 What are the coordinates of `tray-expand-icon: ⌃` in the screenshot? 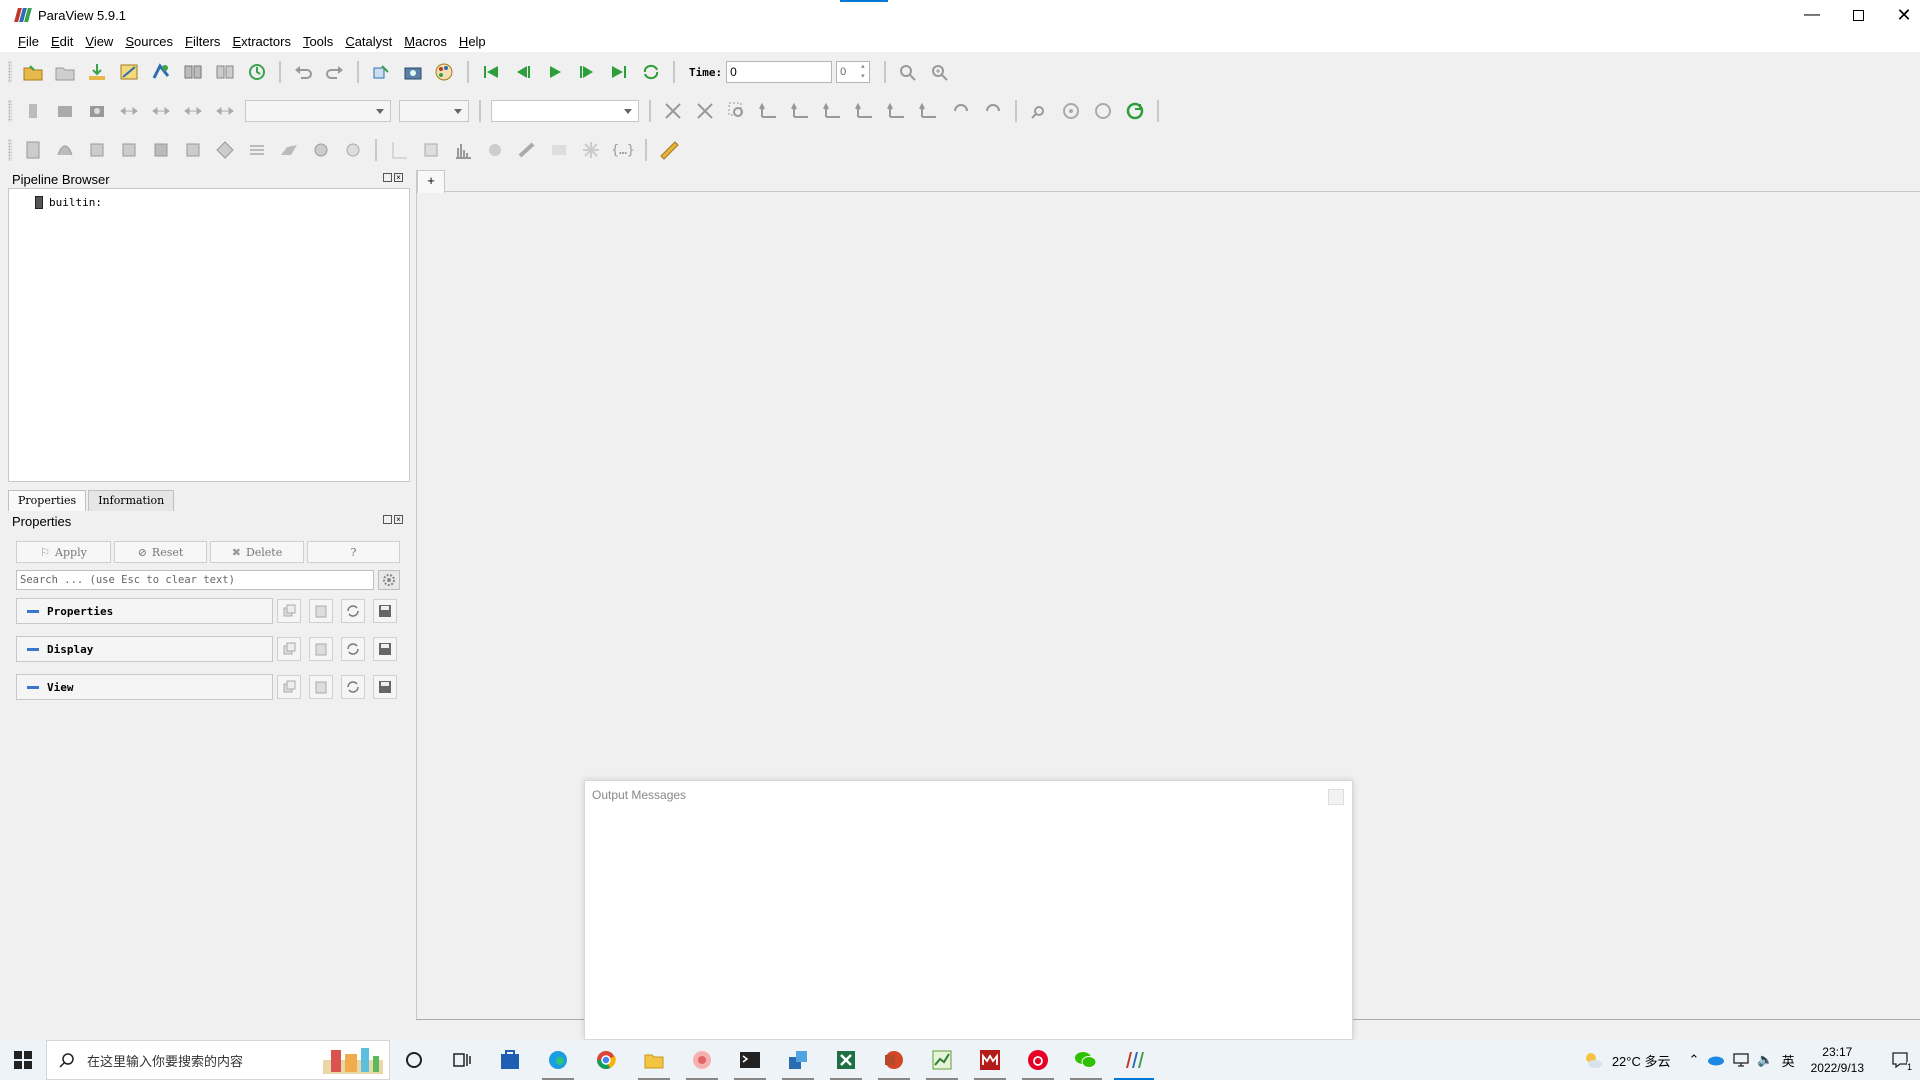 It's located at (1694, 1060).